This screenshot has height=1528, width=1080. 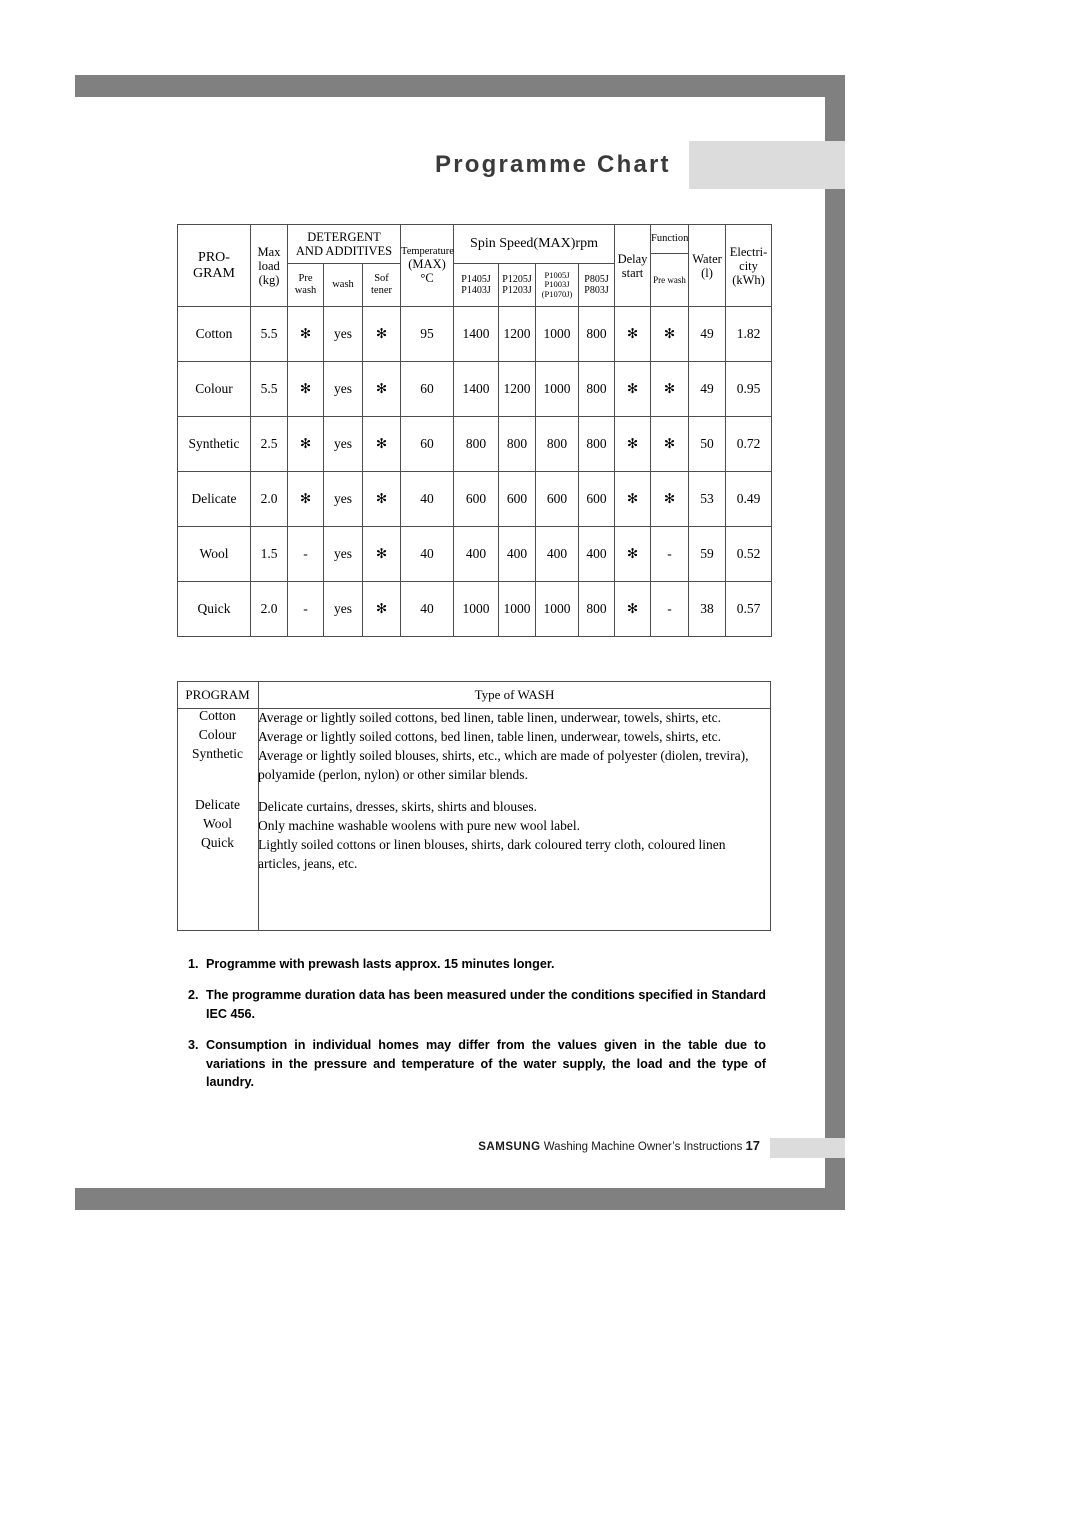 I want to click on header-function: Function, so click(x=670, y=239).